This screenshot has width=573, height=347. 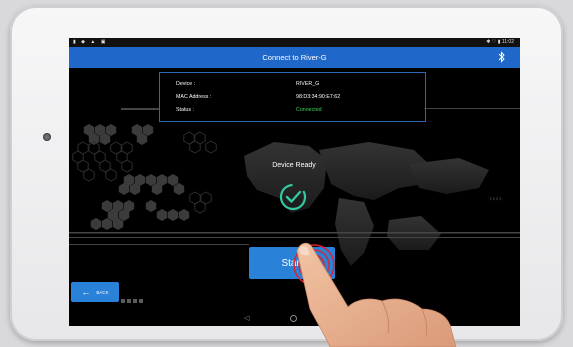 I want to click on status-icons: ▮ ◆ ▲ ▣, so click(x=90, y=42).